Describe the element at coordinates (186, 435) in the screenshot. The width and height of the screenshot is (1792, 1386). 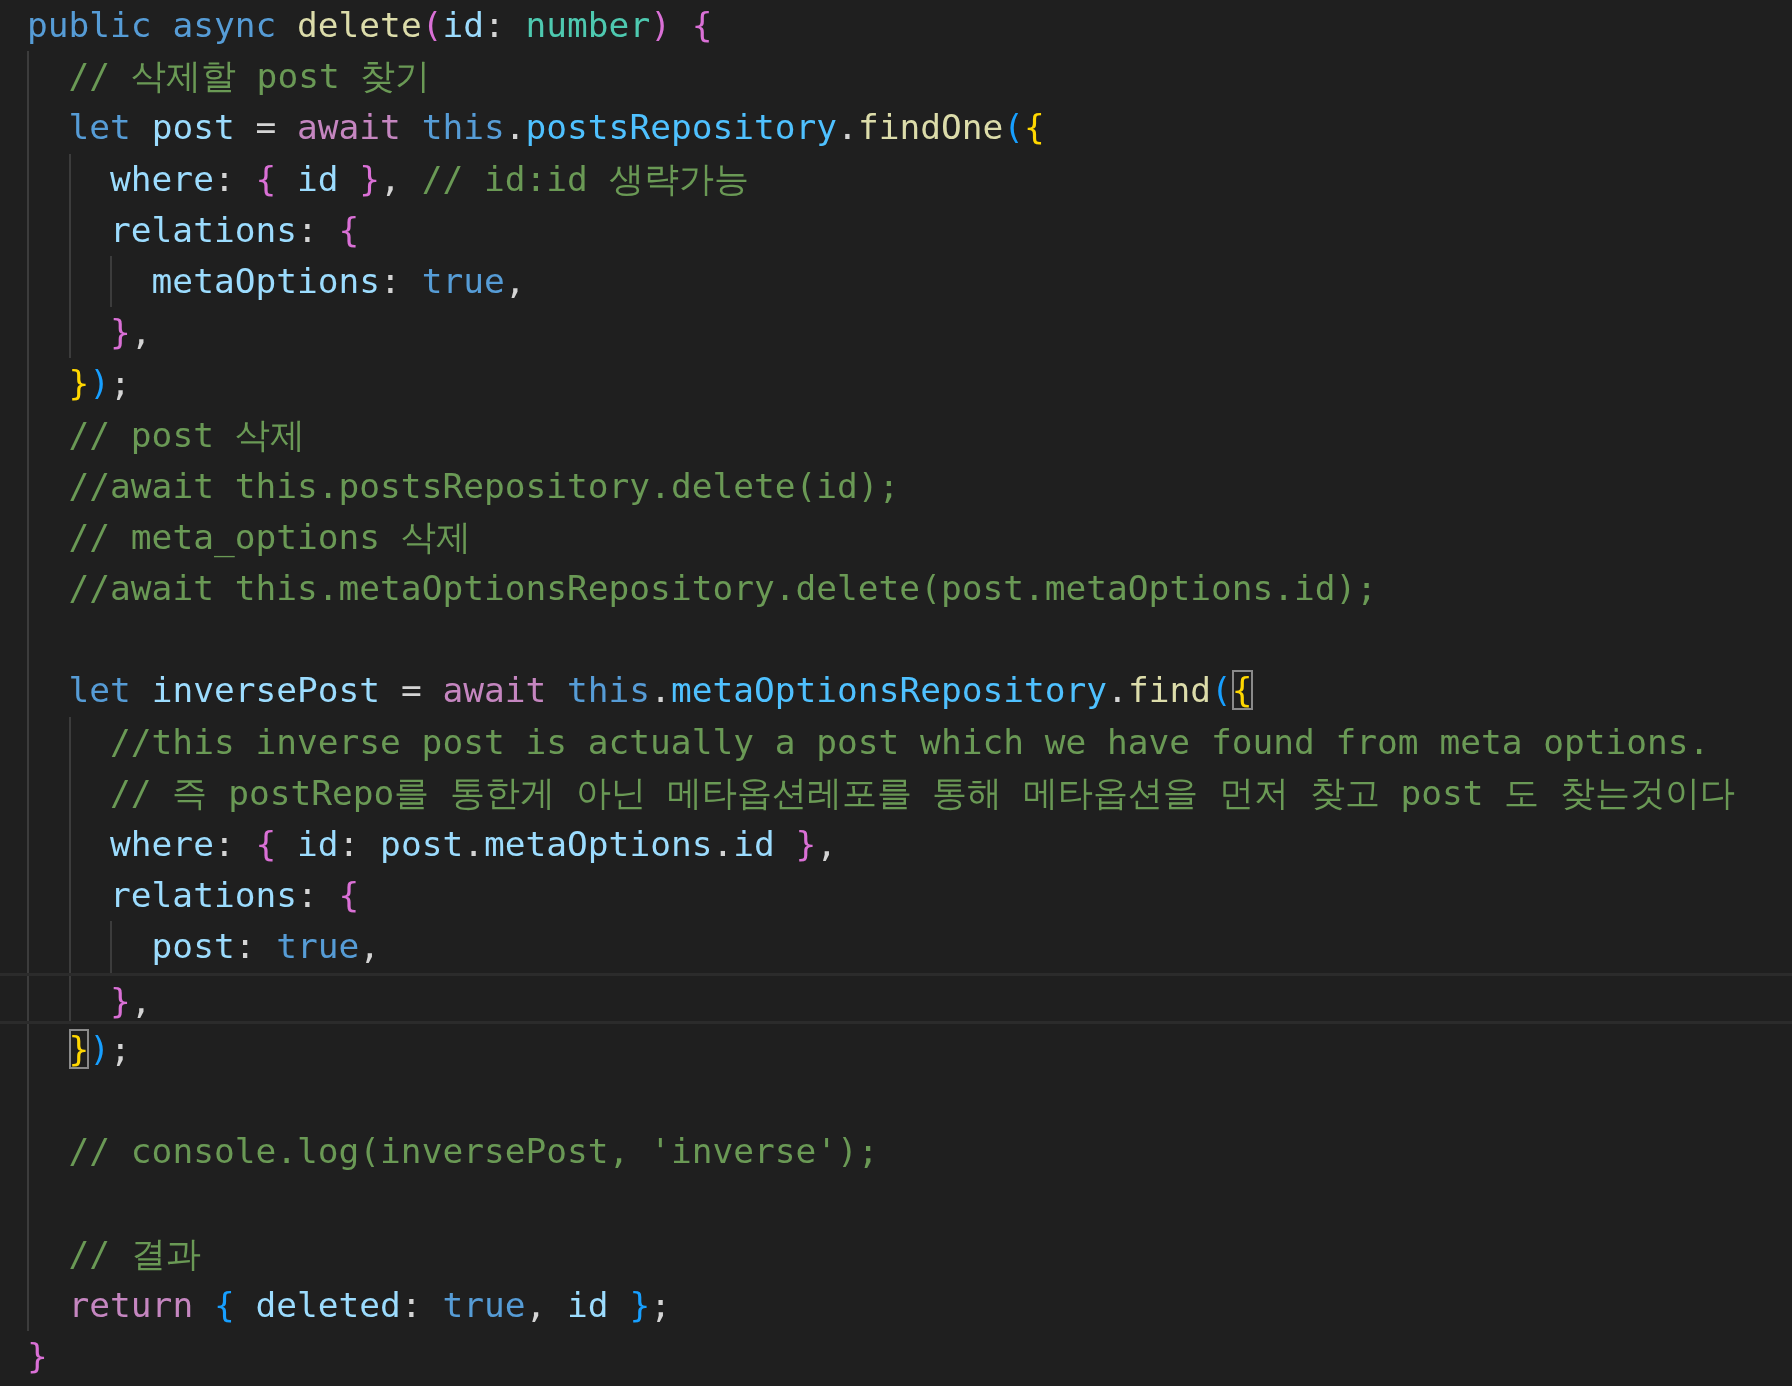
I see `code-line: // post 삭제` at that location.